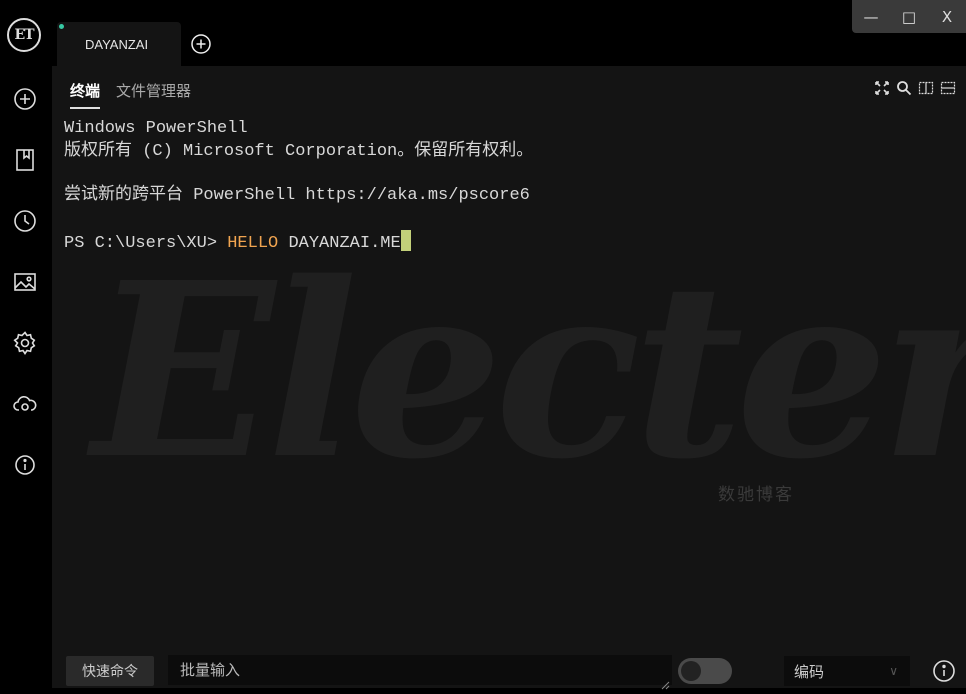  What do you see at coordinates (915, 88) in the screenshot?
I see `terminal-toolbar` at bounding box center [915, 88].